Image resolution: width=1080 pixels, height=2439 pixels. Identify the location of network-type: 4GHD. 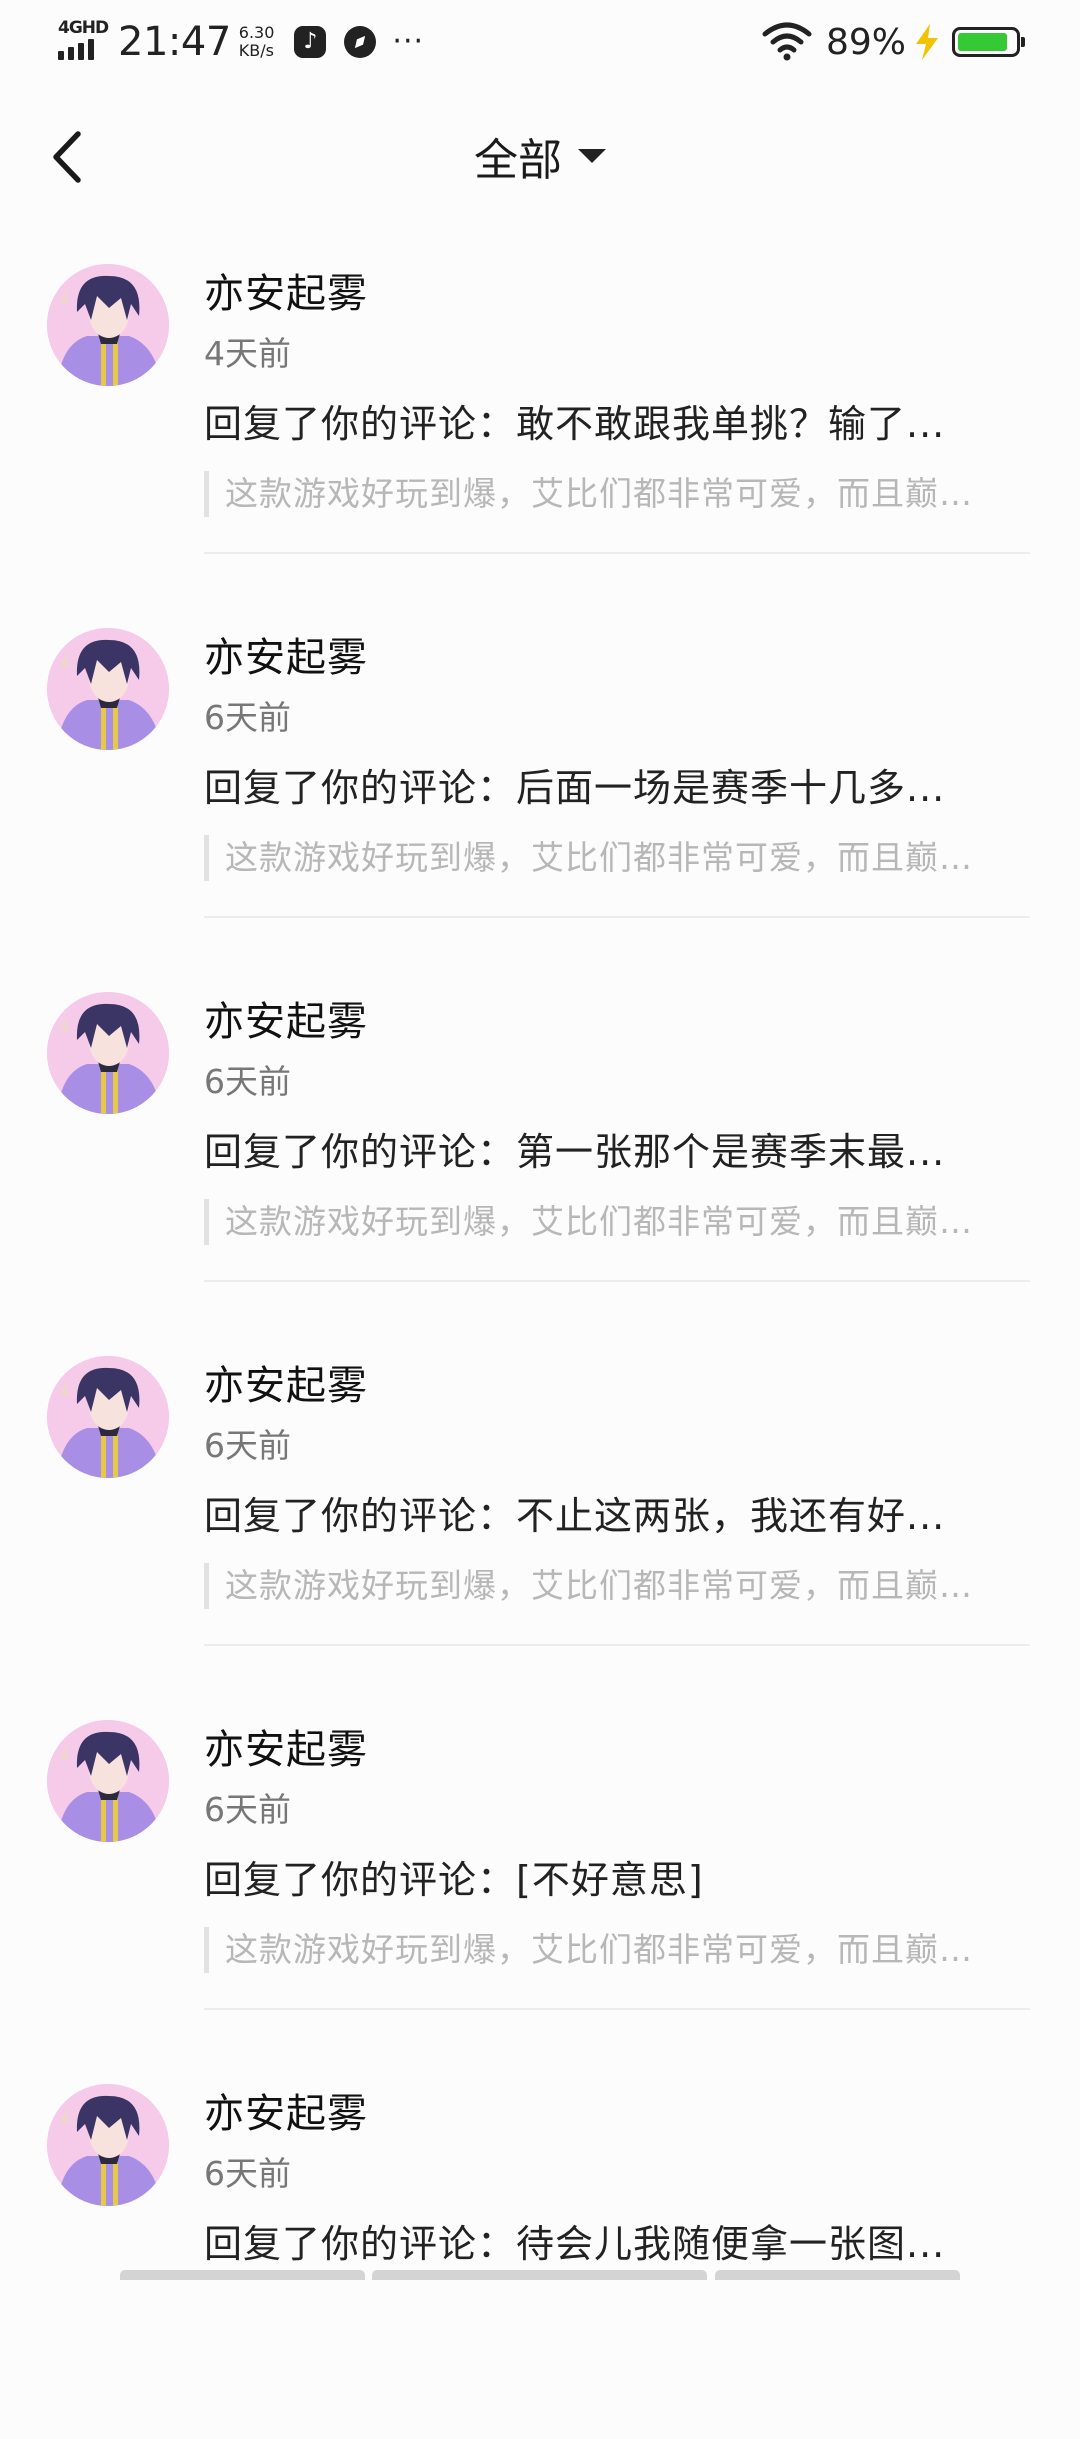
(83, 28).